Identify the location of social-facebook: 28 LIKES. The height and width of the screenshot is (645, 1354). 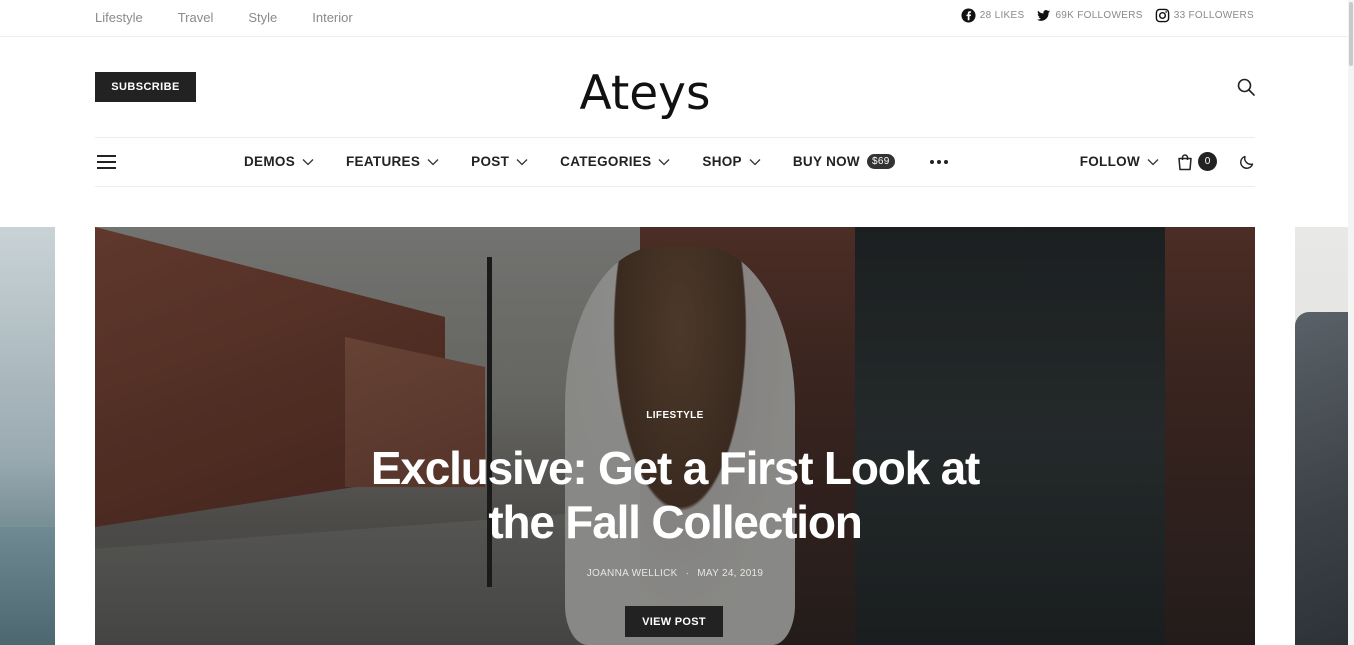
(993, 15).